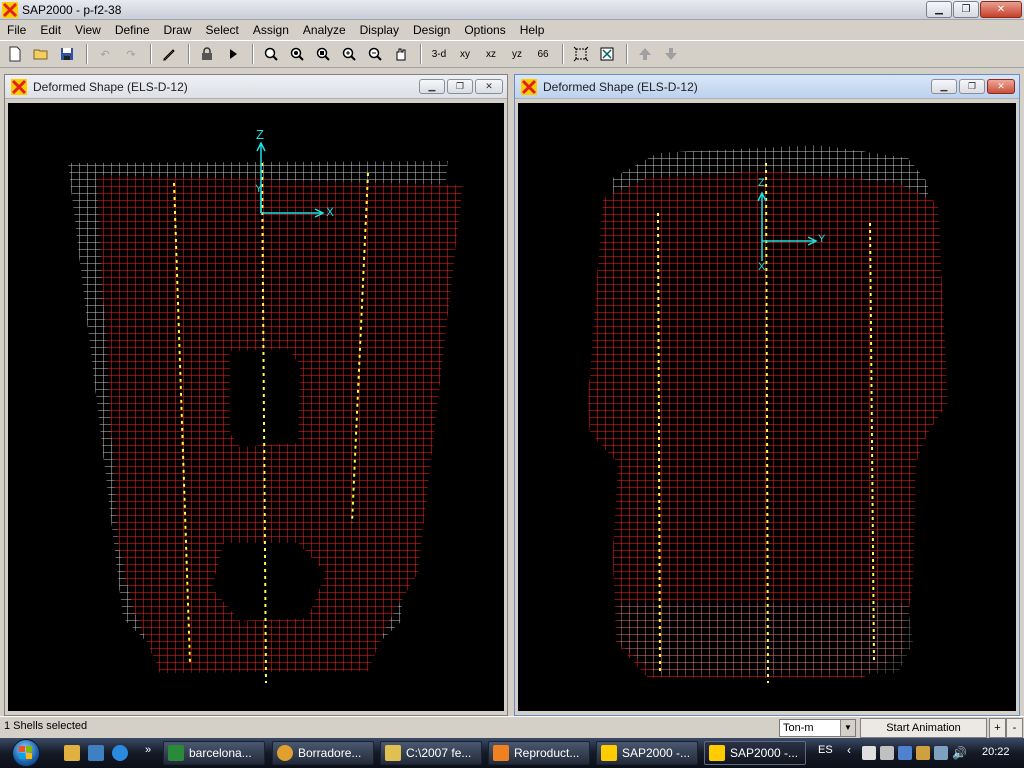  What do you see at coordinates (379, 30) in the screenshot?
I see `menu-display: Display` at bounding box center [379, 30].